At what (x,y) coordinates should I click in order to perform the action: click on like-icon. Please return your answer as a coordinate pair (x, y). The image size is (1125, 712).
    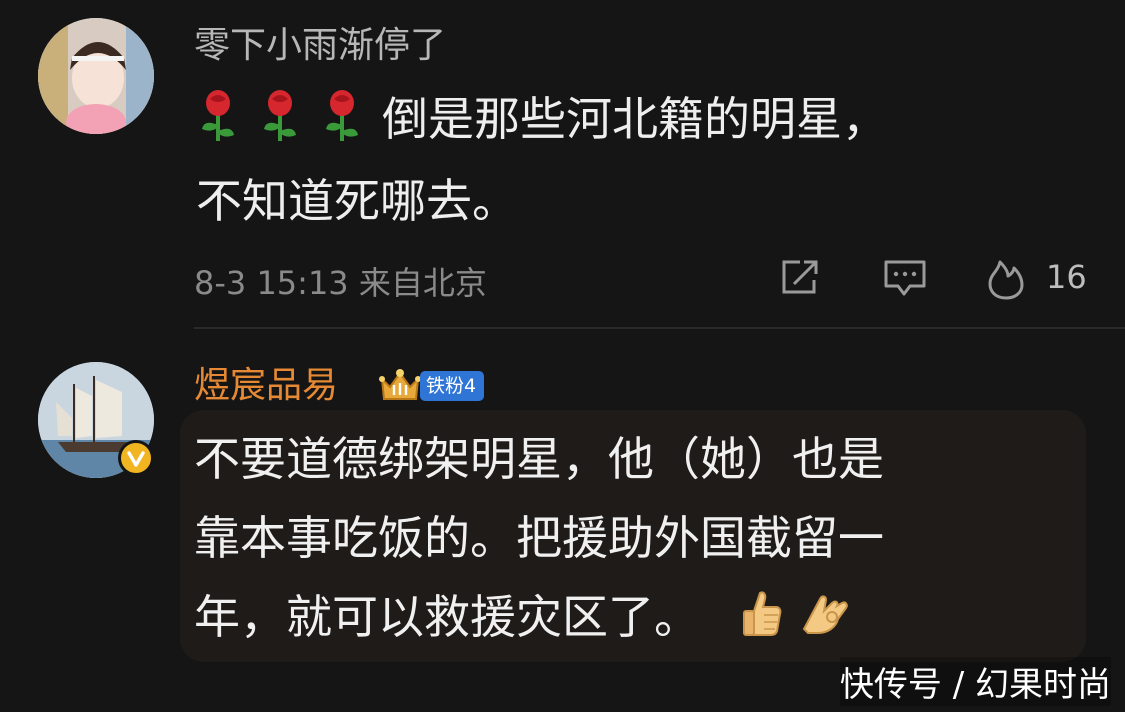
    Looking at the image, I should click on (1006, 281).